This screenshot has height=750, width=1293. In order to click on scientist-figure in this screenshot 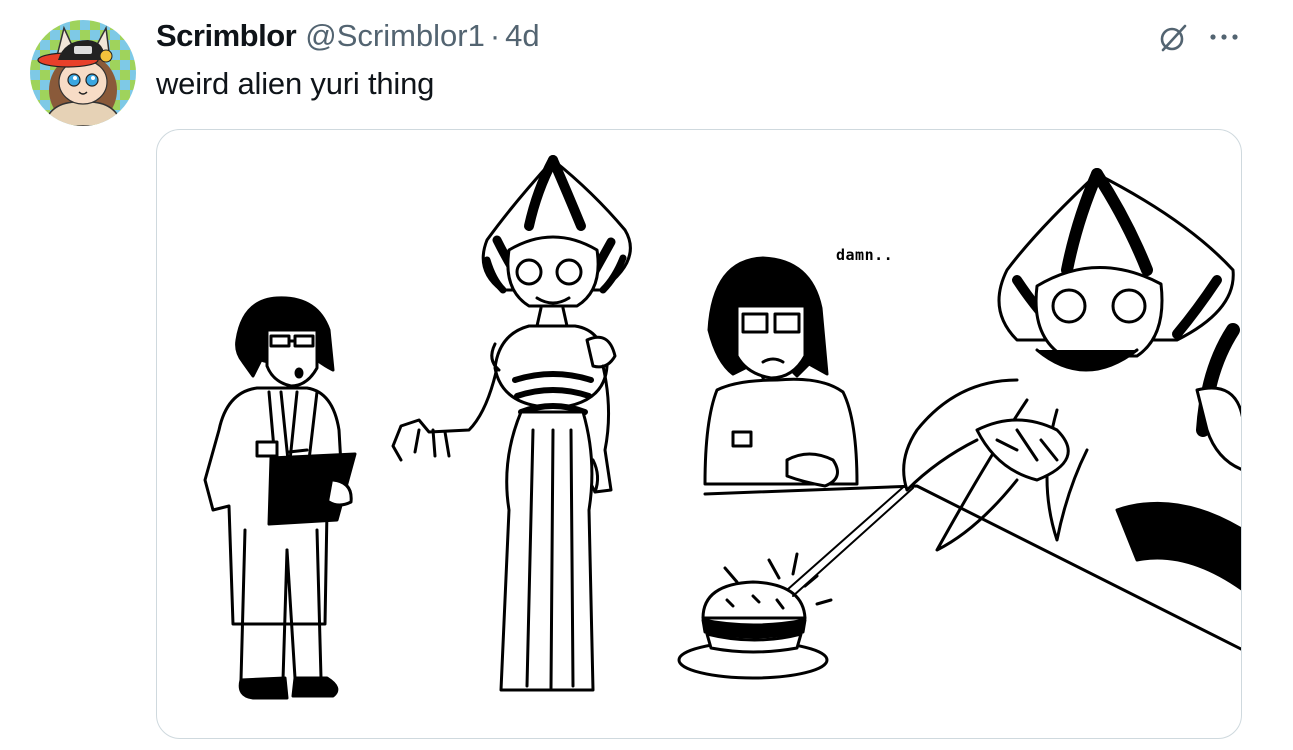, I will do `click(280, 498)`.